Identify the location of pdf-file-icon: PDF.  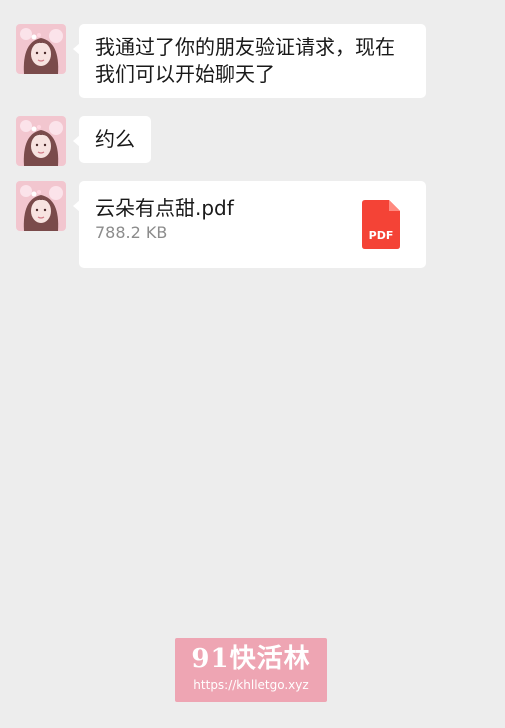
(381, 224).